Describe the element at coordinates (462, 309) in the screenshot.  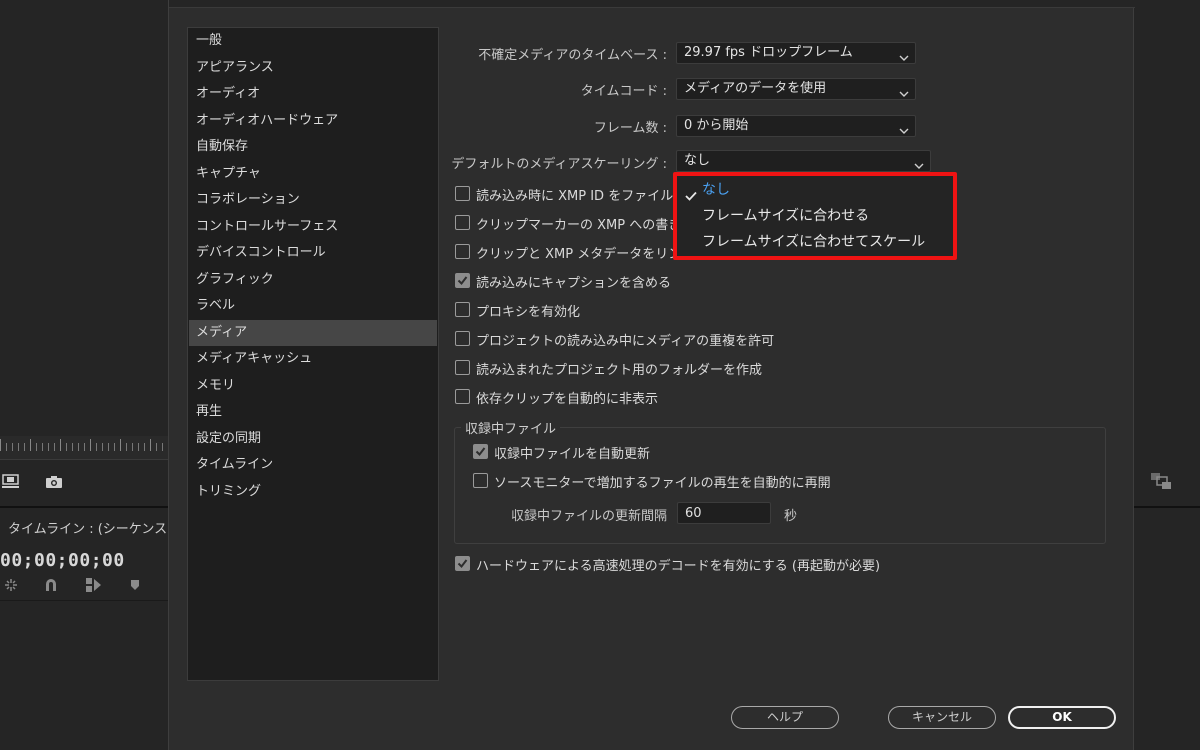
I see `enable-proxies-checkbox` at that location.